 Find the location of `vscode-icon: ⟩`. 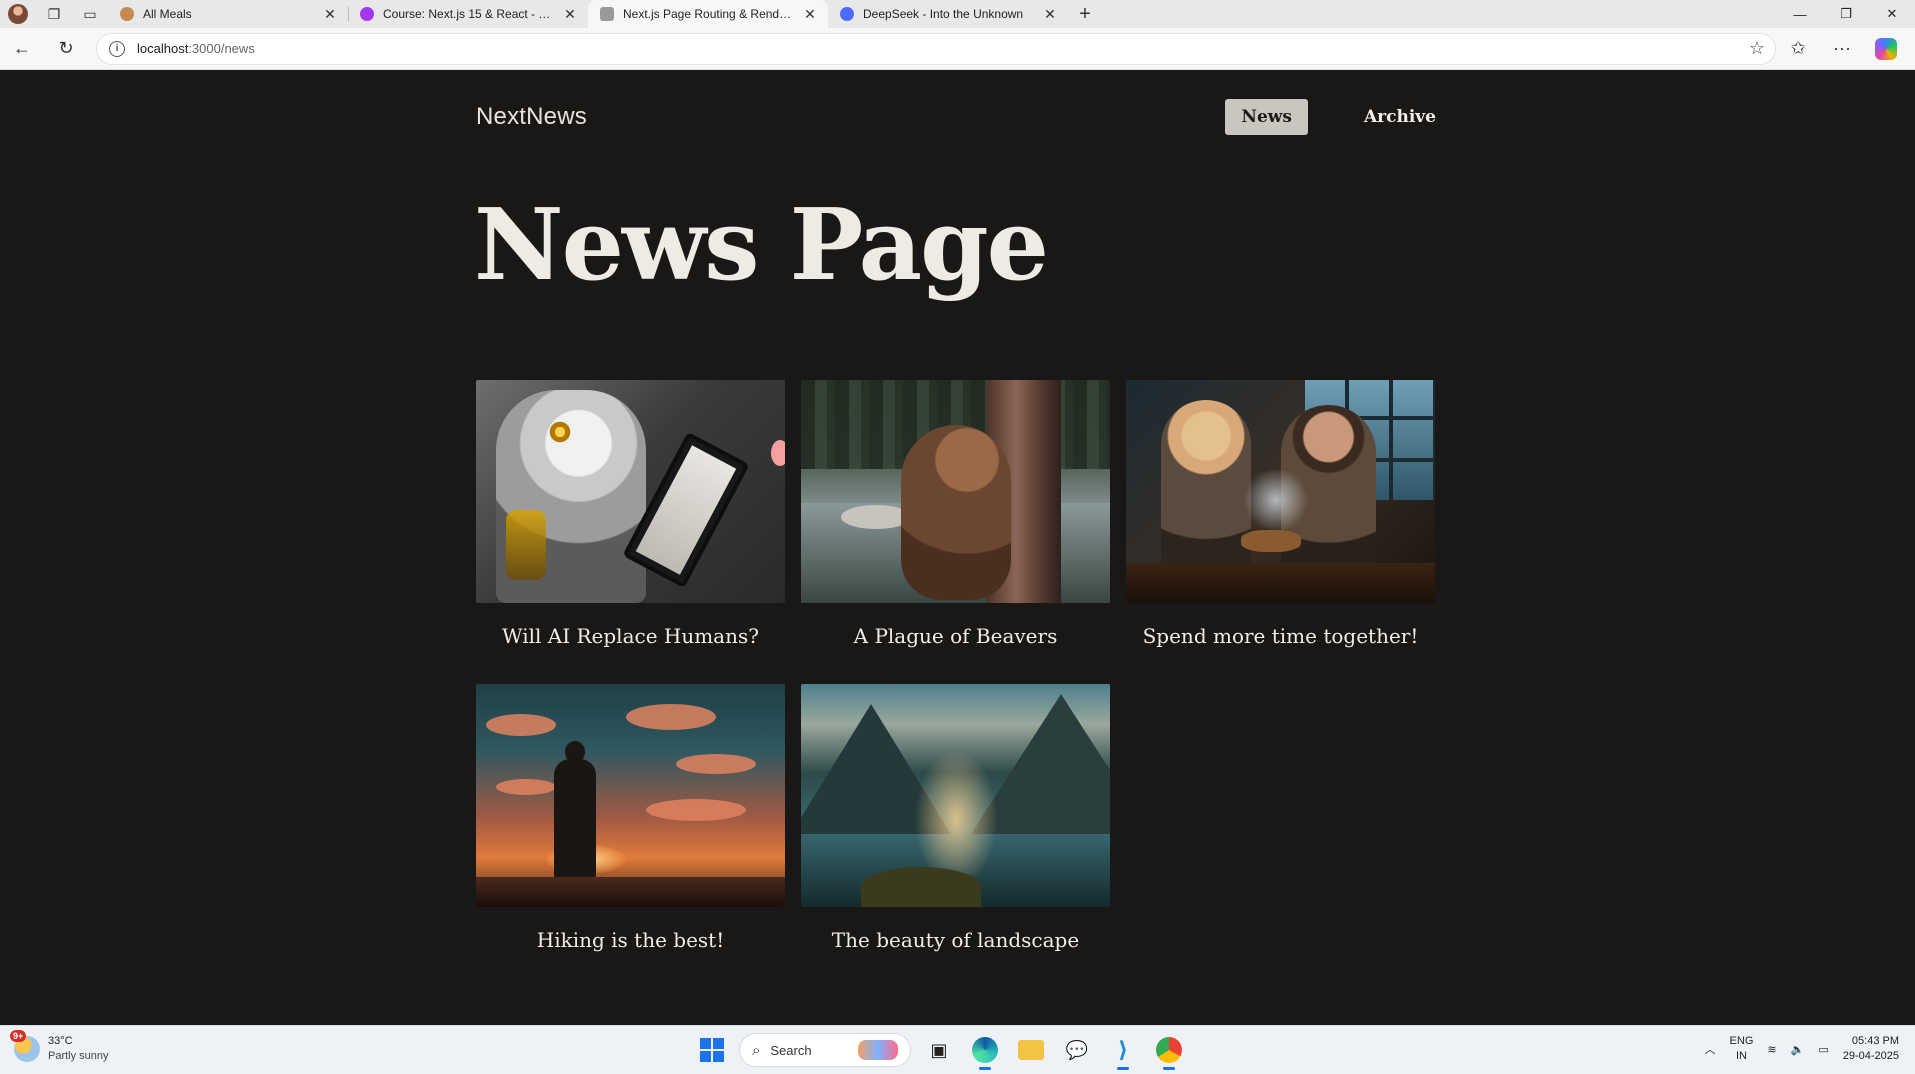

vscode-icon: ⟩ is located at coordinates (1123, 1051).